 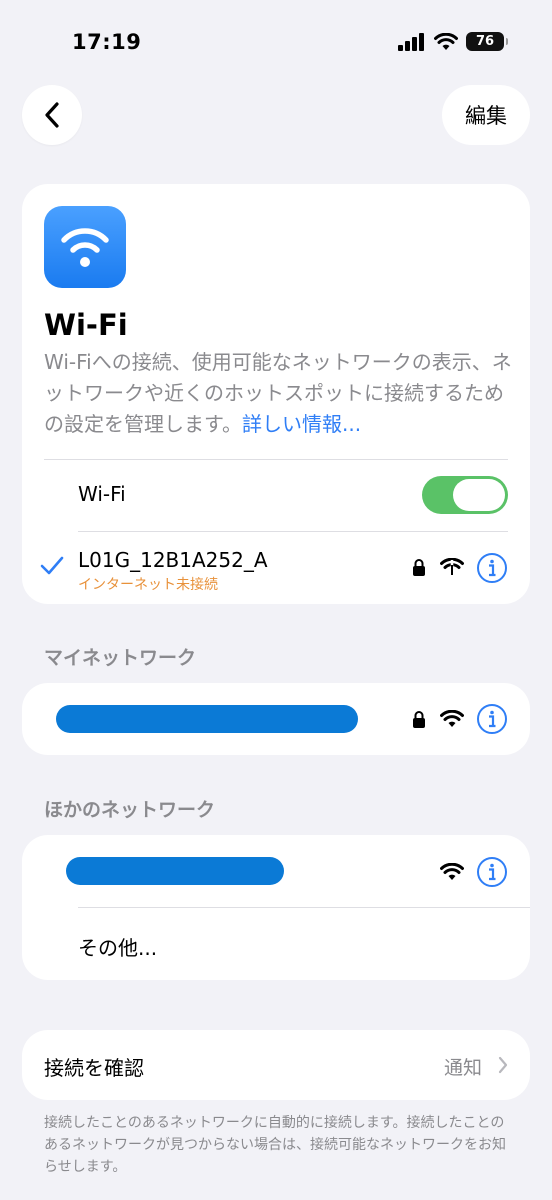 What do you see at coordinates (85, 247) in the screenshot?
I see `wifi-app-icon` at bounding box center [85, 247].